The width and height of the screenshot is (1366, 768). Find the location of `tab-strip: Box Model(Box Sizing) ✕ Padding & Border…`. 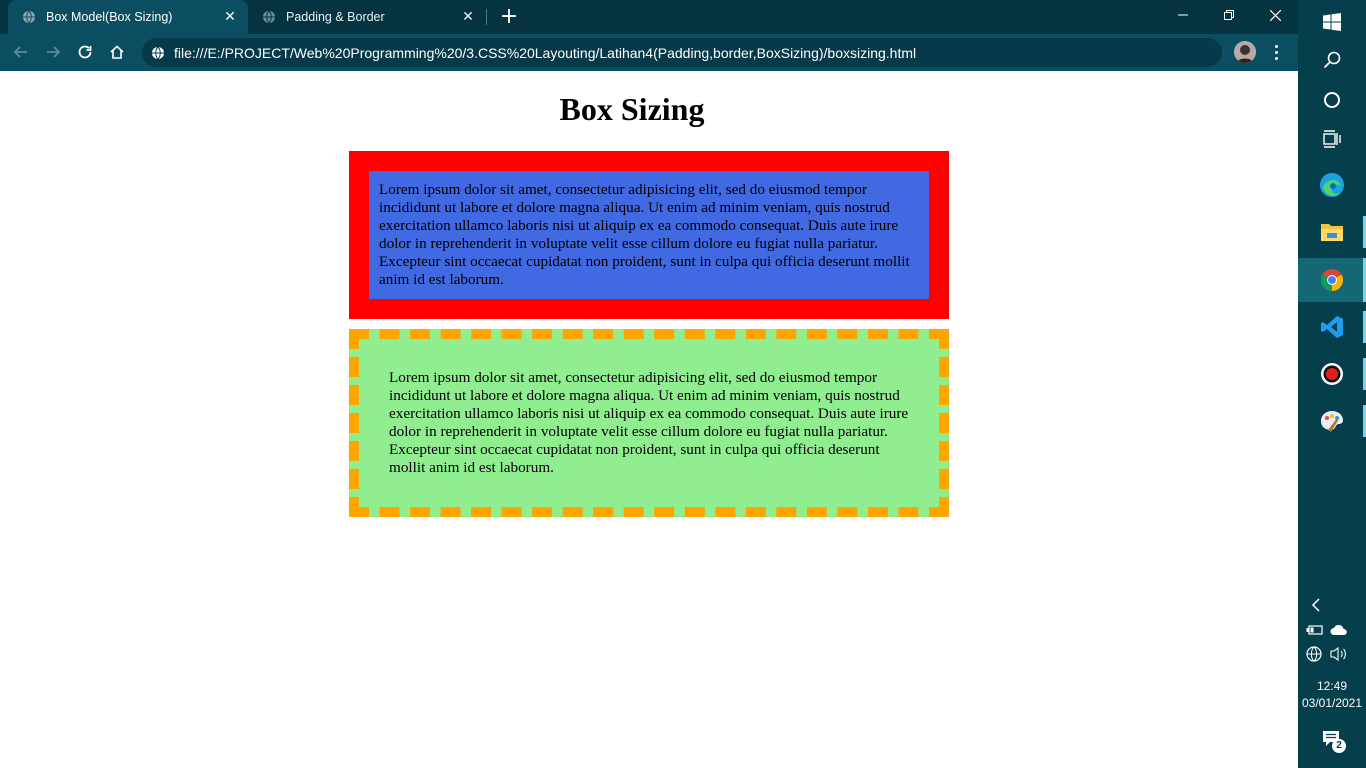

tab-strip: Box Model(Box Sizing) ✕ Padding & Border… is located at coordinates (649, 17).